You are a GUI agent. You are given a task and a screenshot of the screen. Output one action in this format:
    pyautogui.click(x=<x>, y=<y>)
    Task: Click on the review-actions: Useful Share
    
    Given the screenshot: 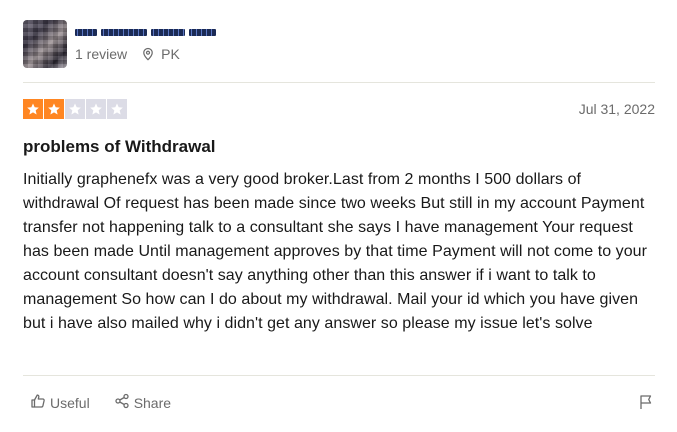 What is the action you would take?
    pyautogui.click(x=100, y=402)
    